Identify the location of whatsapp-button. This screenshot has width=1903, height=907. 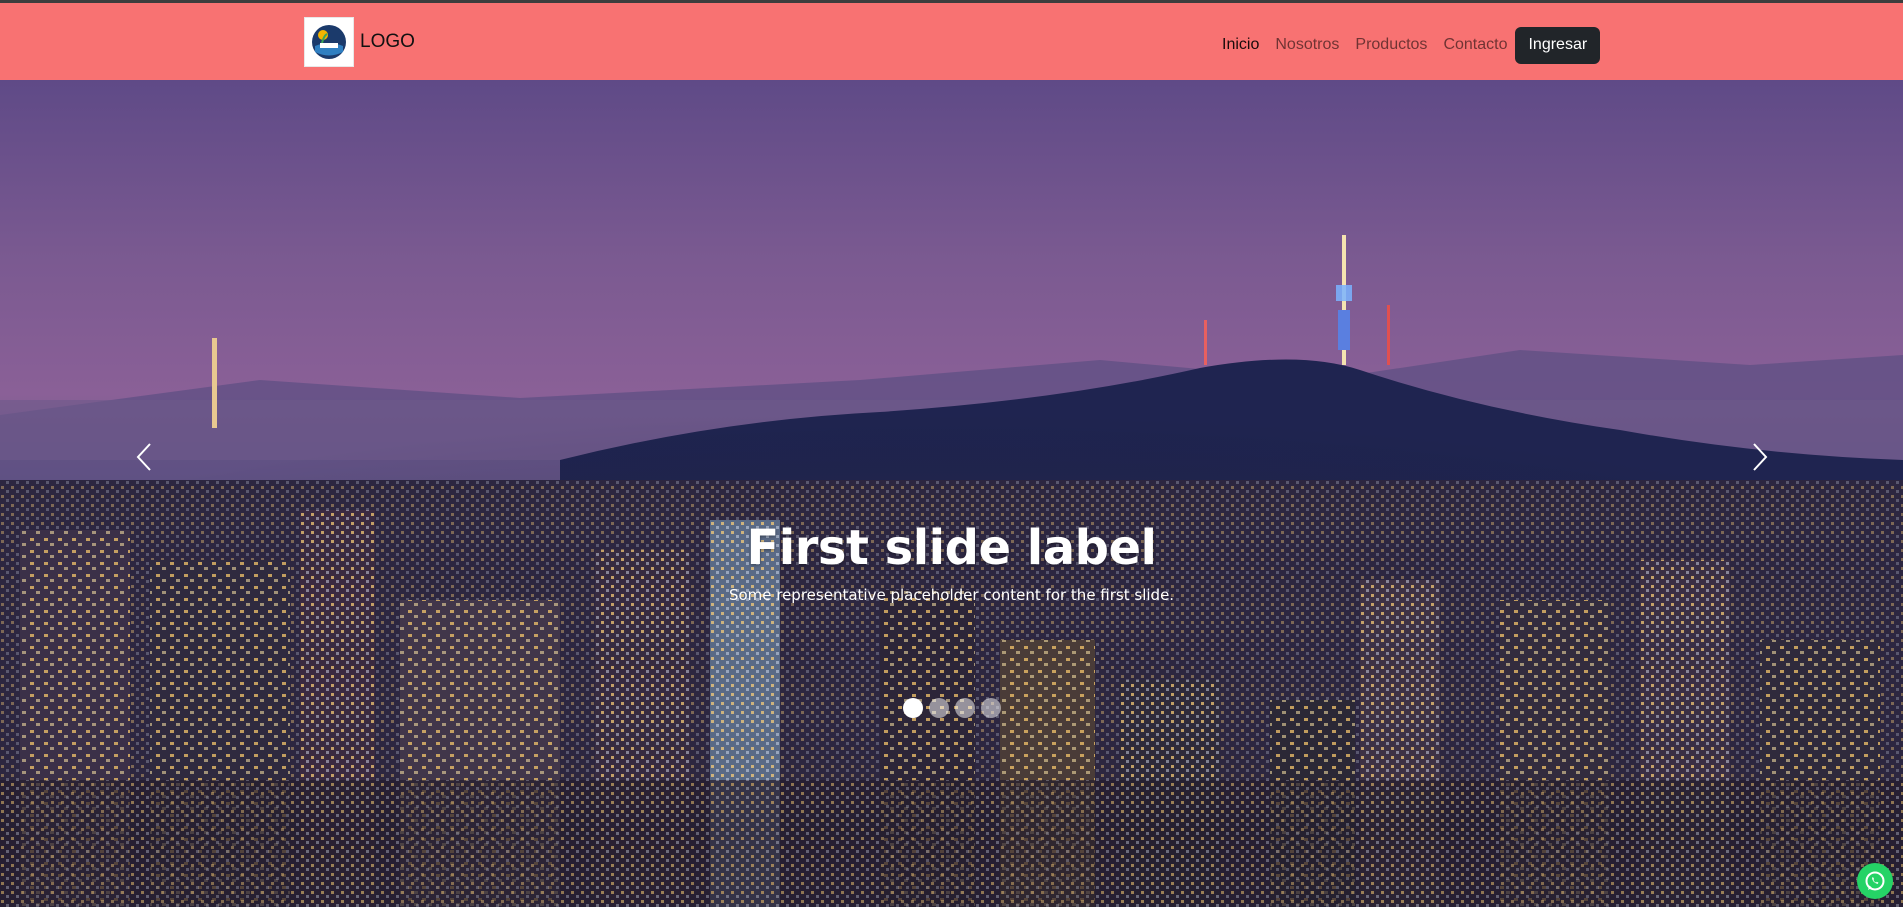
(1875, 881).